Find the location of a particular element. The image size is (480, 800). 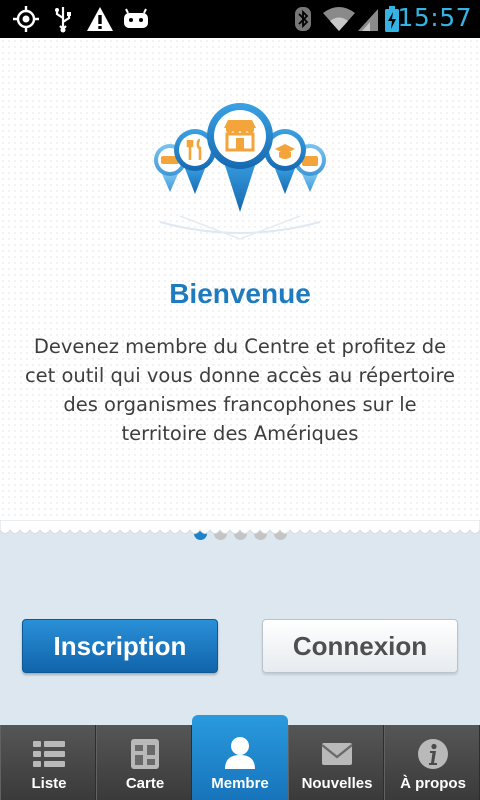

tab-map: Carte is located at coordinates (144, 762).